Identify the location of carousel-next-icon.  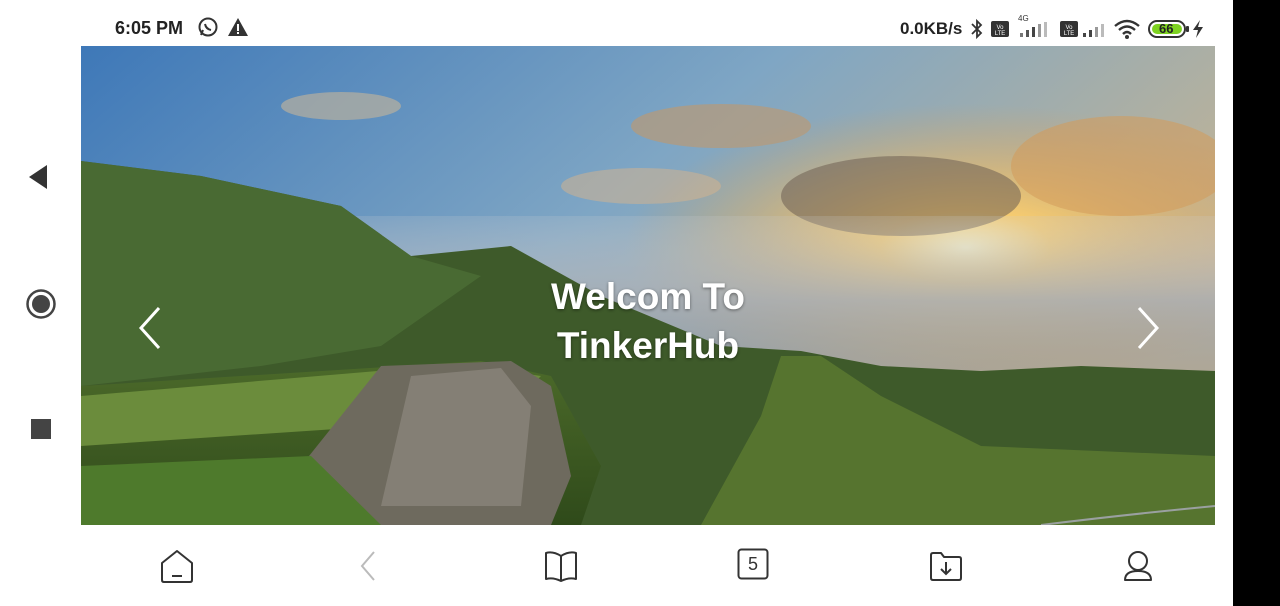
(1147, 328).